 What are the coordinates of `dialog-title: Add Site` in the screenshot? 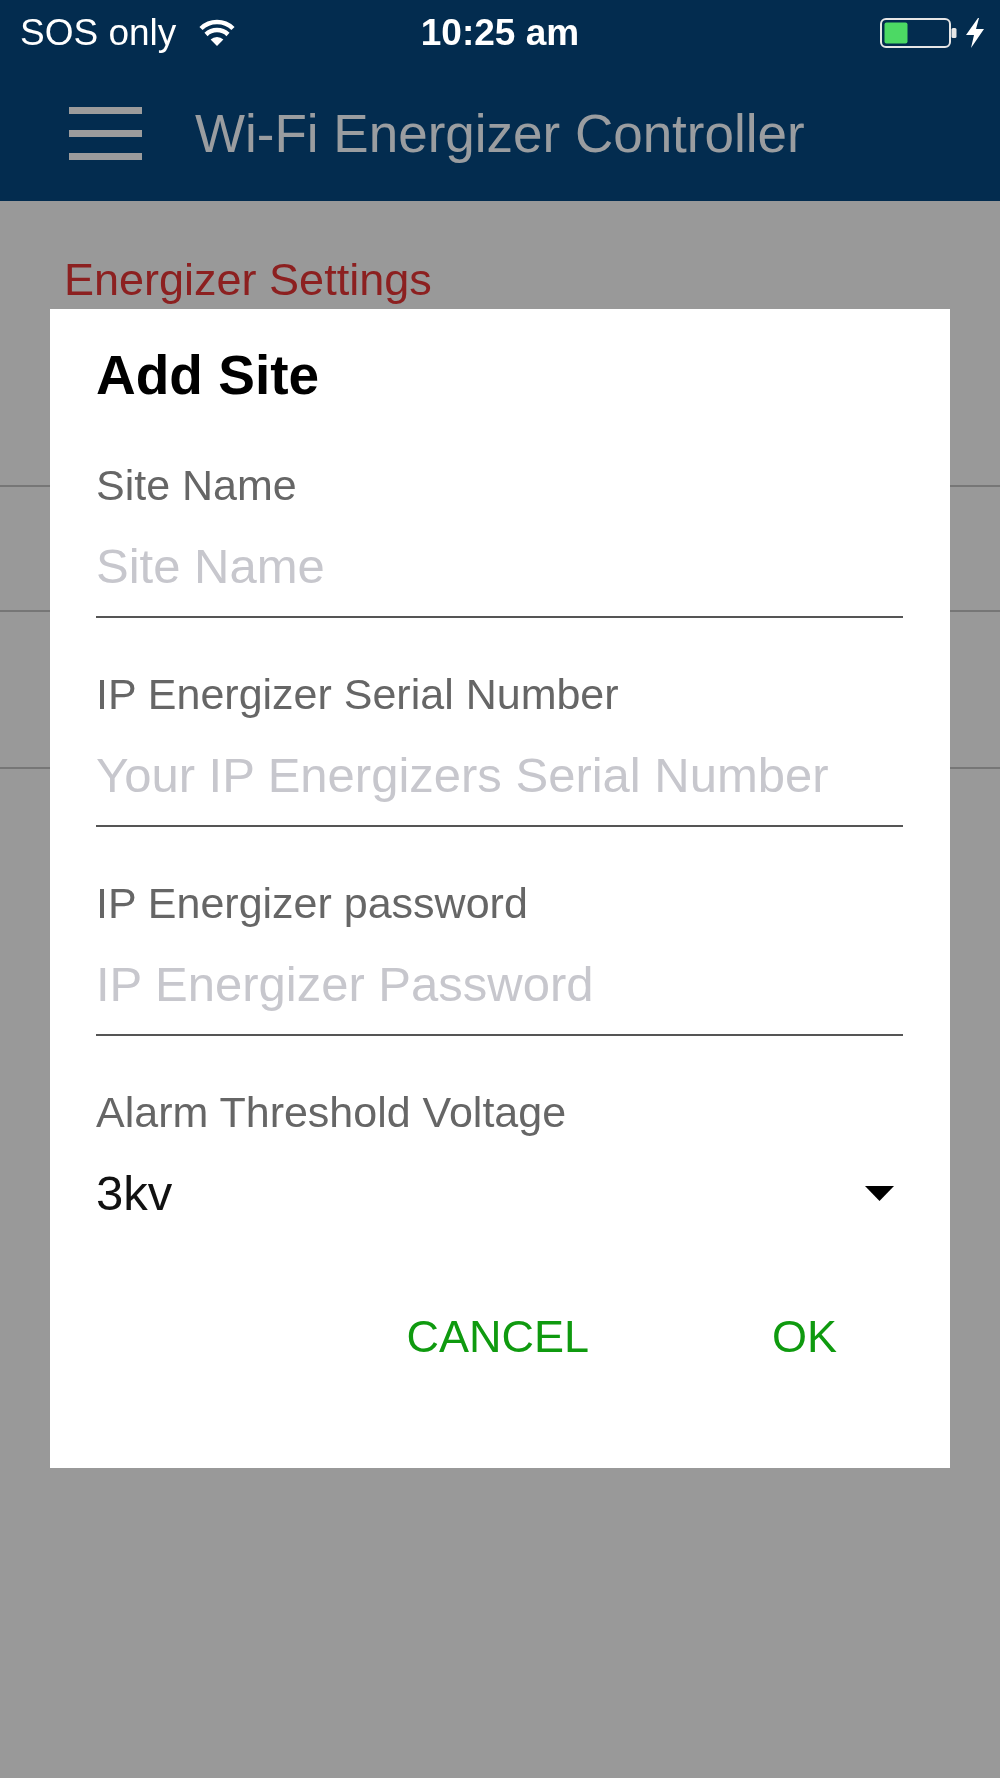 It's located at (208, 375).